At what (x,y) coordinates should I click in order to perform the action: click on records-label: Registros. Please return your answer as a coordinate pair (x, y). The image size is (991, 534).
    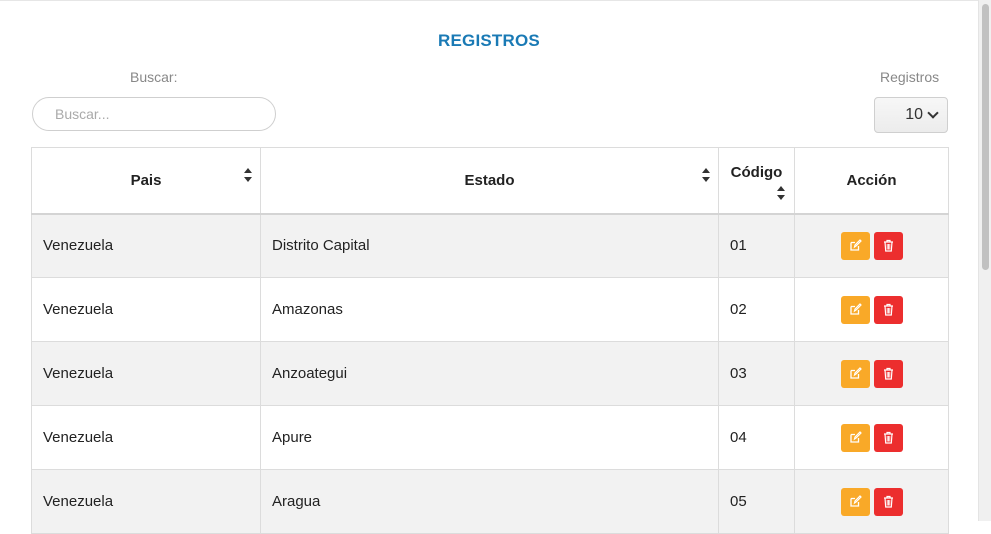
    Looking at the image, I should click on (910, 77).